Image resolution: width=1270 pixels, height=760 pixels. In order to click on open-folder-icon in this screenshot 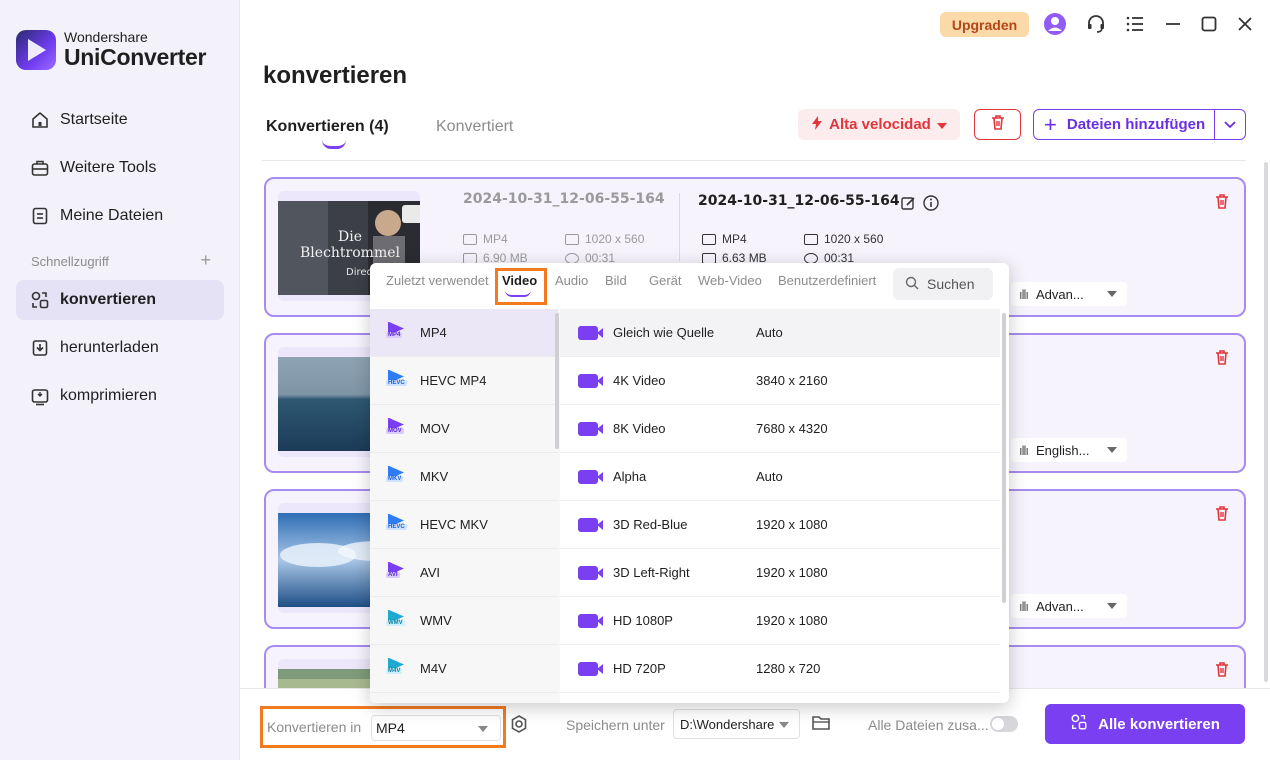, I will do `click(821, 725)`.